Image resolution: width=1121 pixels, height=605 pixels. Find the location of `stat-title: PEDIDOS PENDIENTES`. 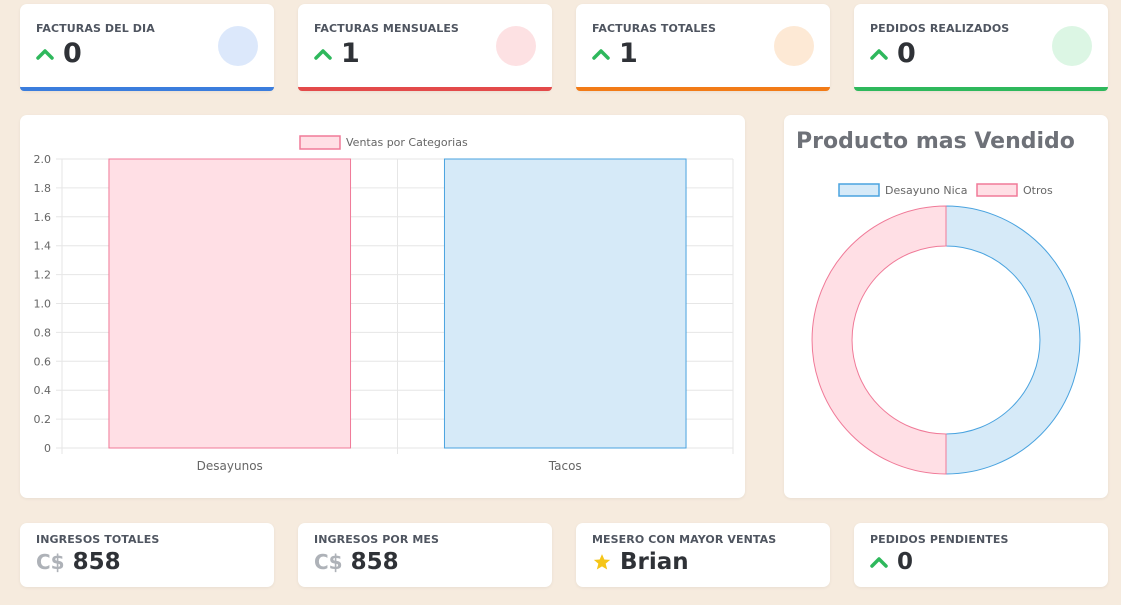

stat-title: PEDIDOS PENDIENTES is located at coordinates (939, 539).